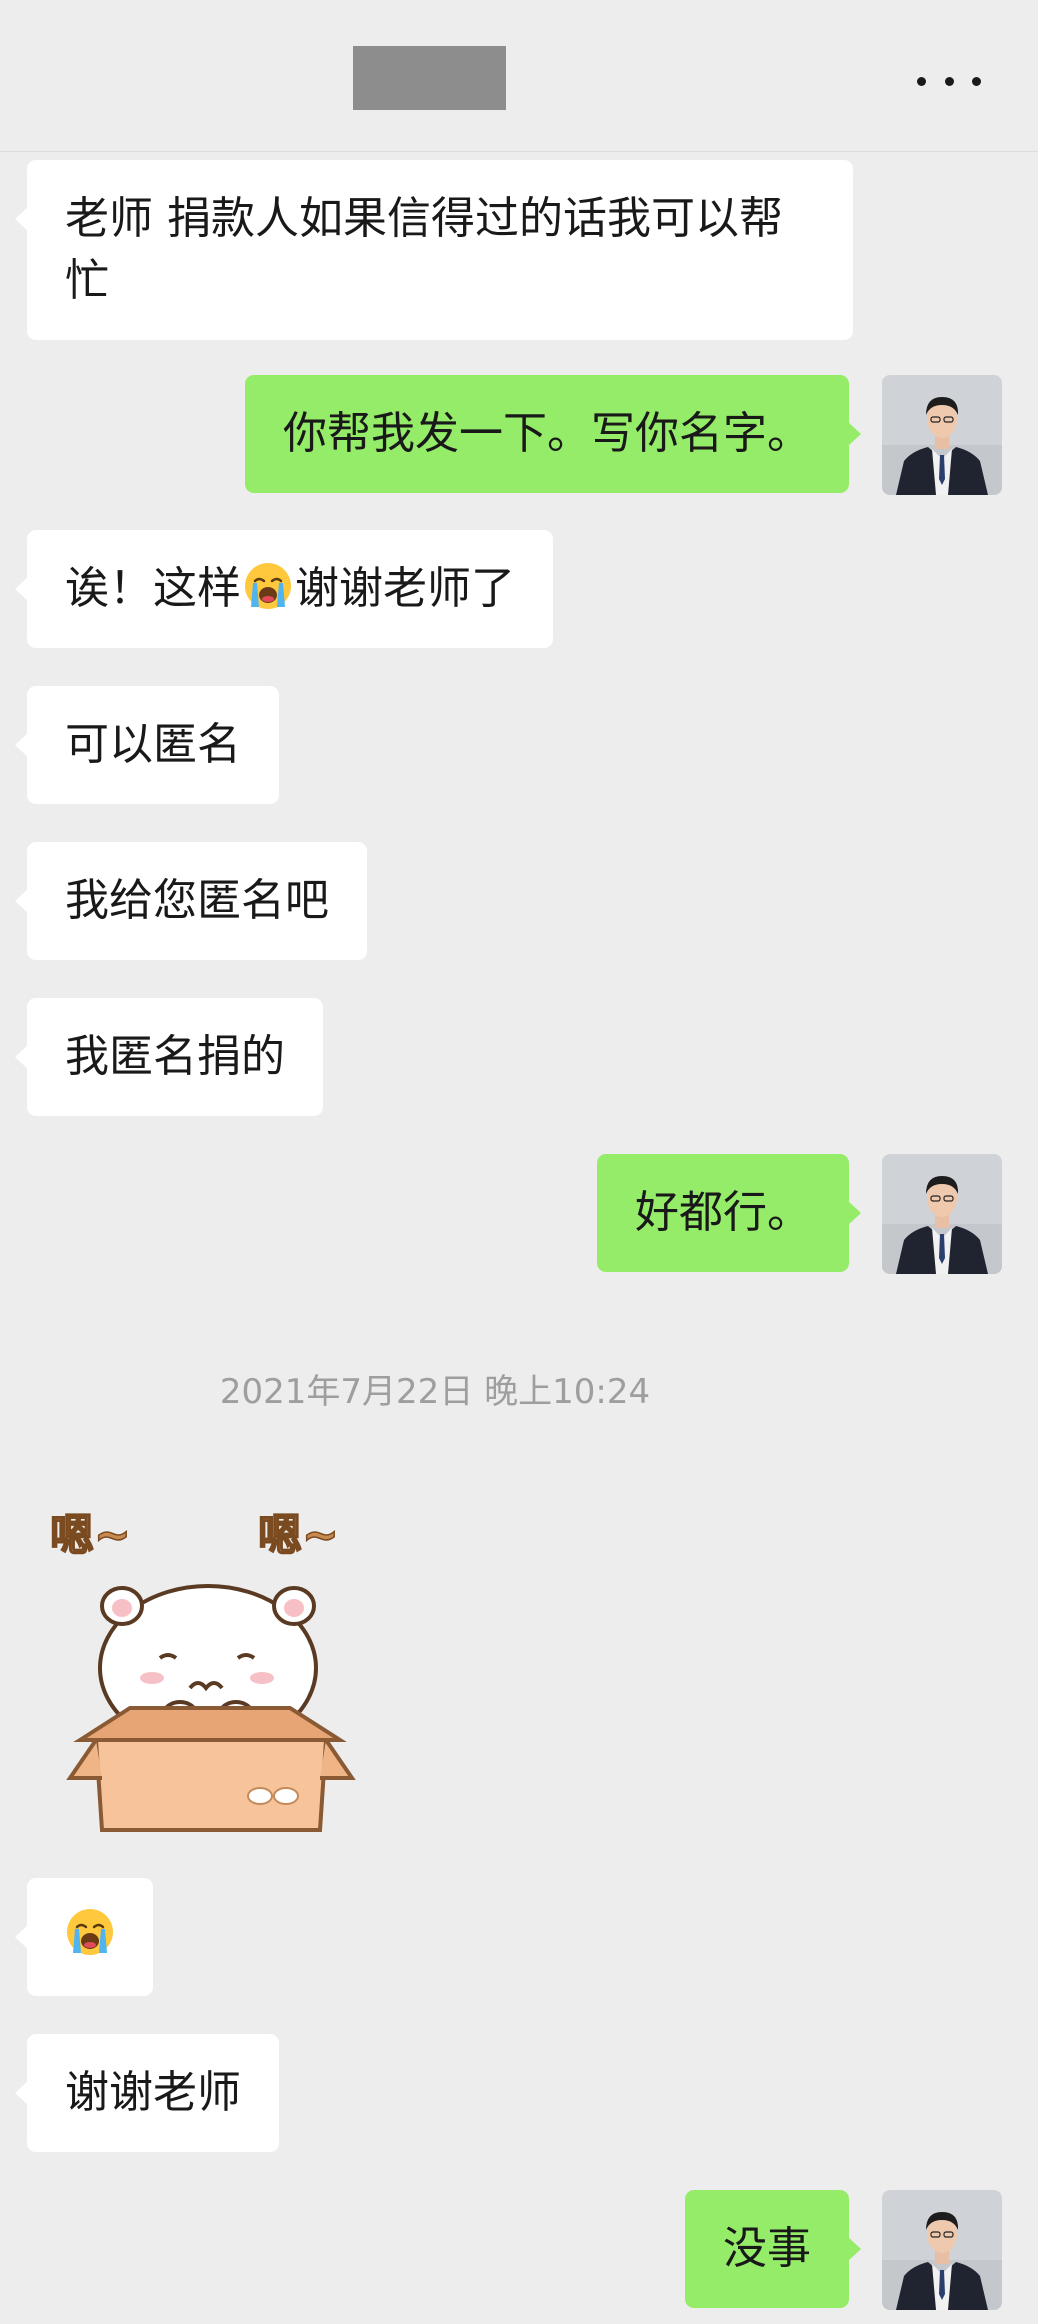 This screenshot has width=1038, height=2324. I want to click on message-bubble-incoming, so click(84, 1937).